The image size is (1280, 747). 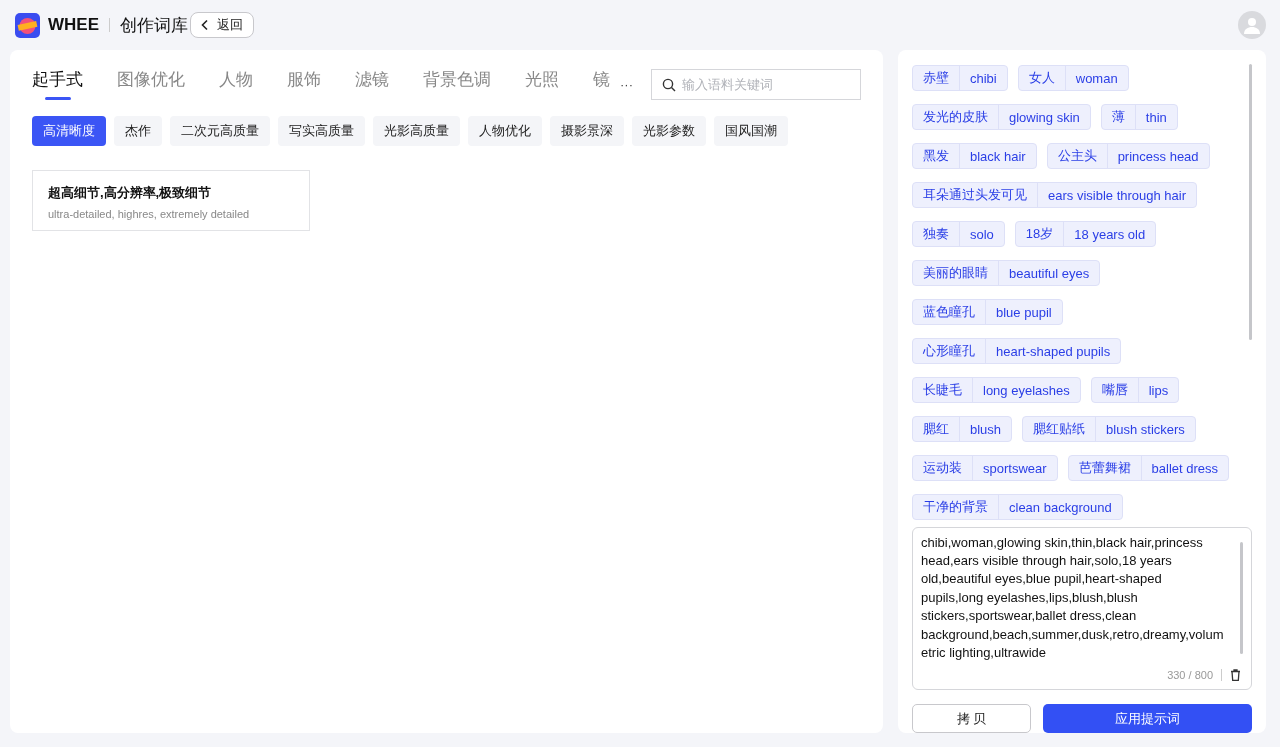 What do you see at coordinates (321, 131) in the screenshot?
I see `subcategory-chip: 写实高质量` at bounding box center [321, 131].